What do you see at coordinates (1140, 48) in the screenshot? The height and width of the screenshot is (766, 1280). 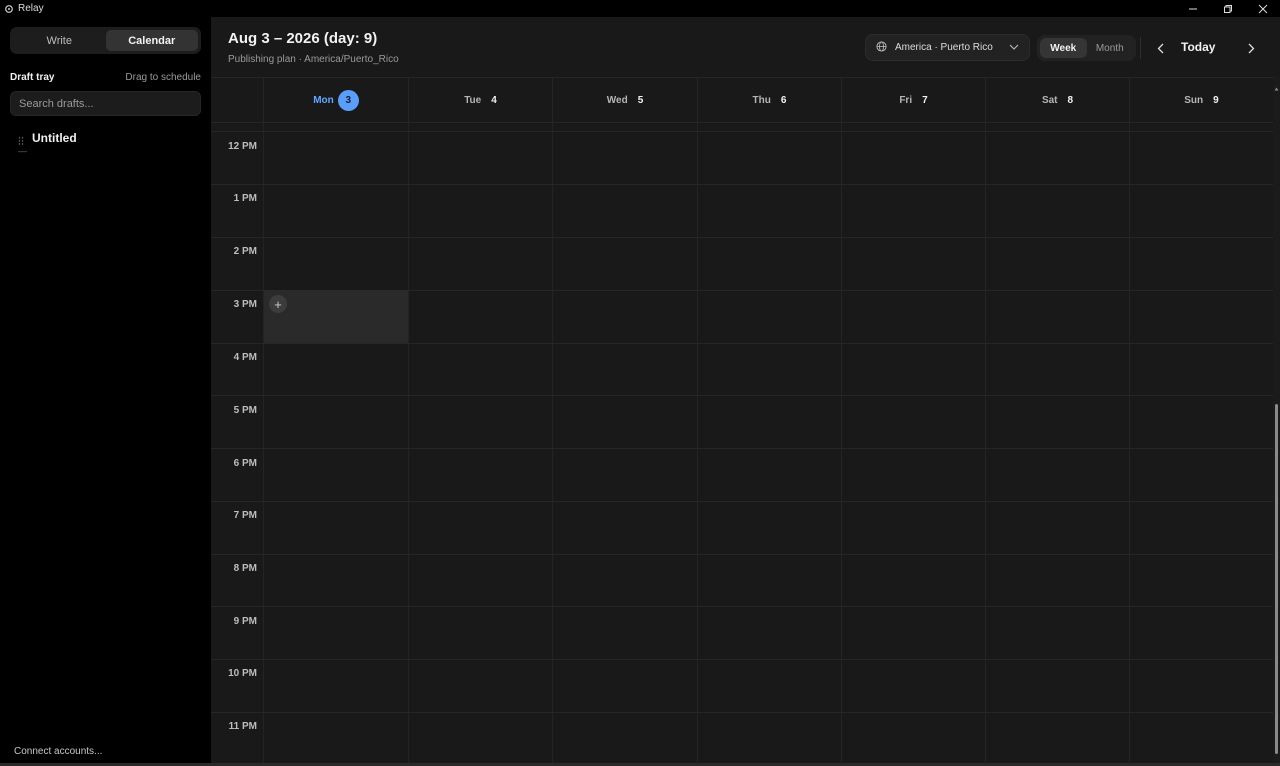 I see `divider` at bounding box center [1140, 48].